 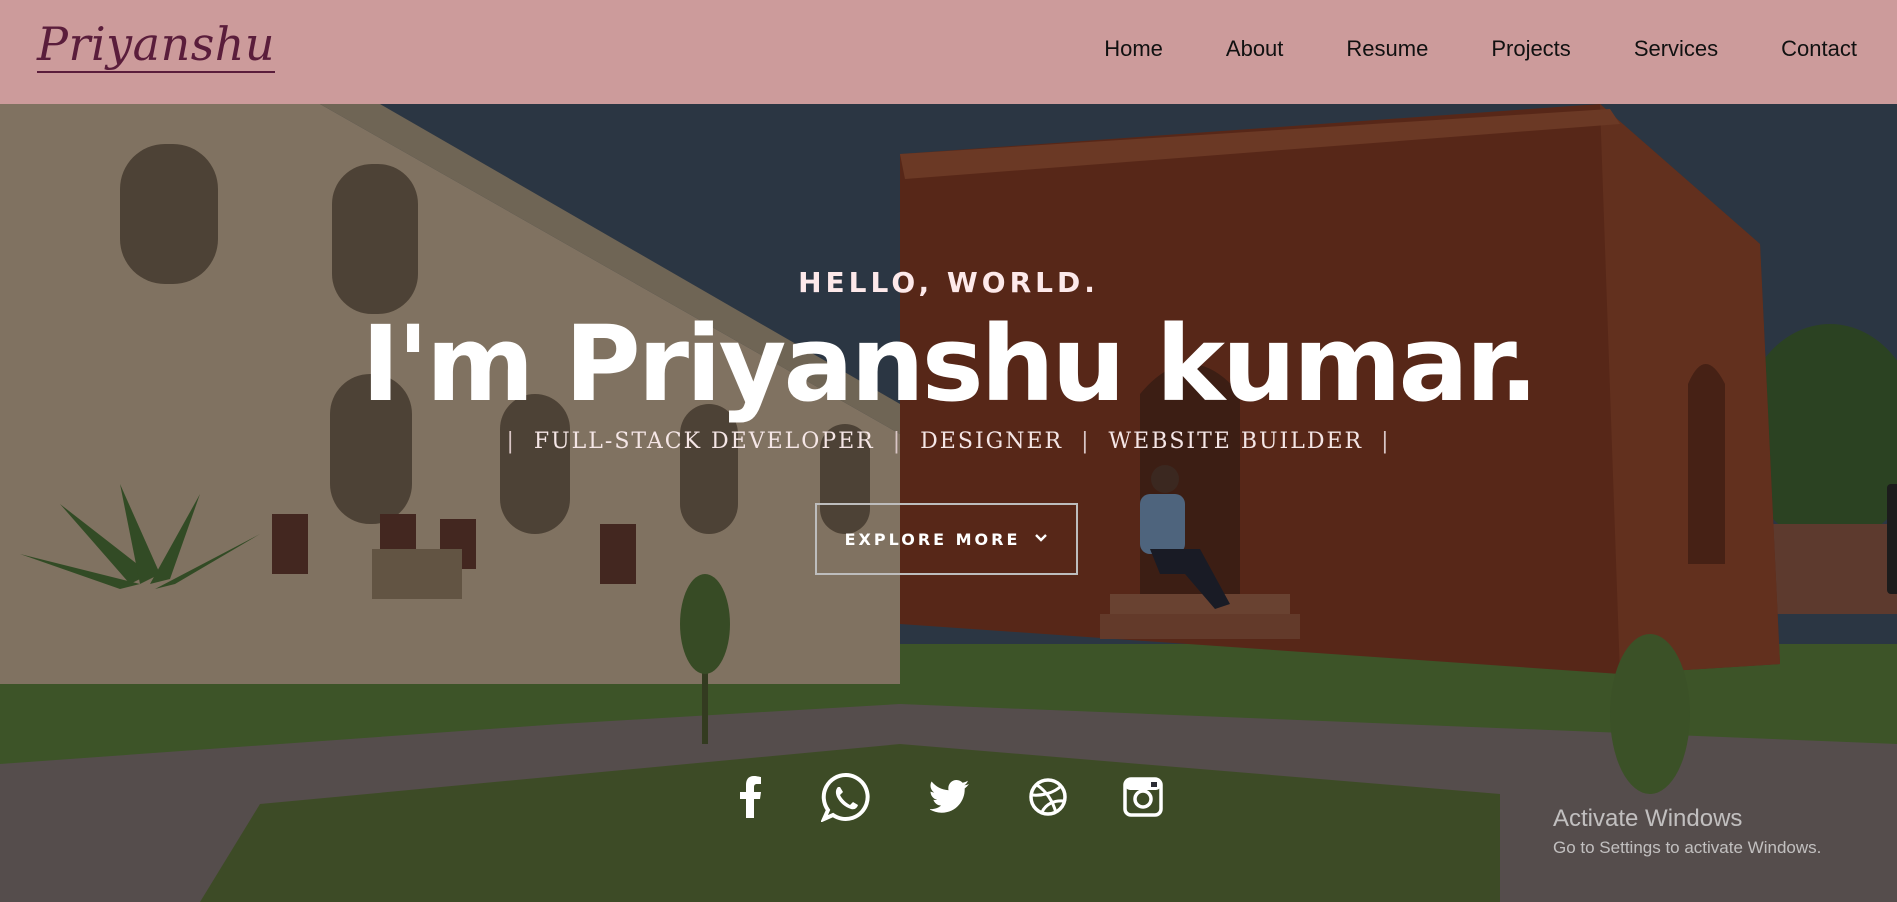 What do you see at coordinates (1255, 49) in the screenshot?
I see `nav-about: About` at bounding box center [1255, 49].